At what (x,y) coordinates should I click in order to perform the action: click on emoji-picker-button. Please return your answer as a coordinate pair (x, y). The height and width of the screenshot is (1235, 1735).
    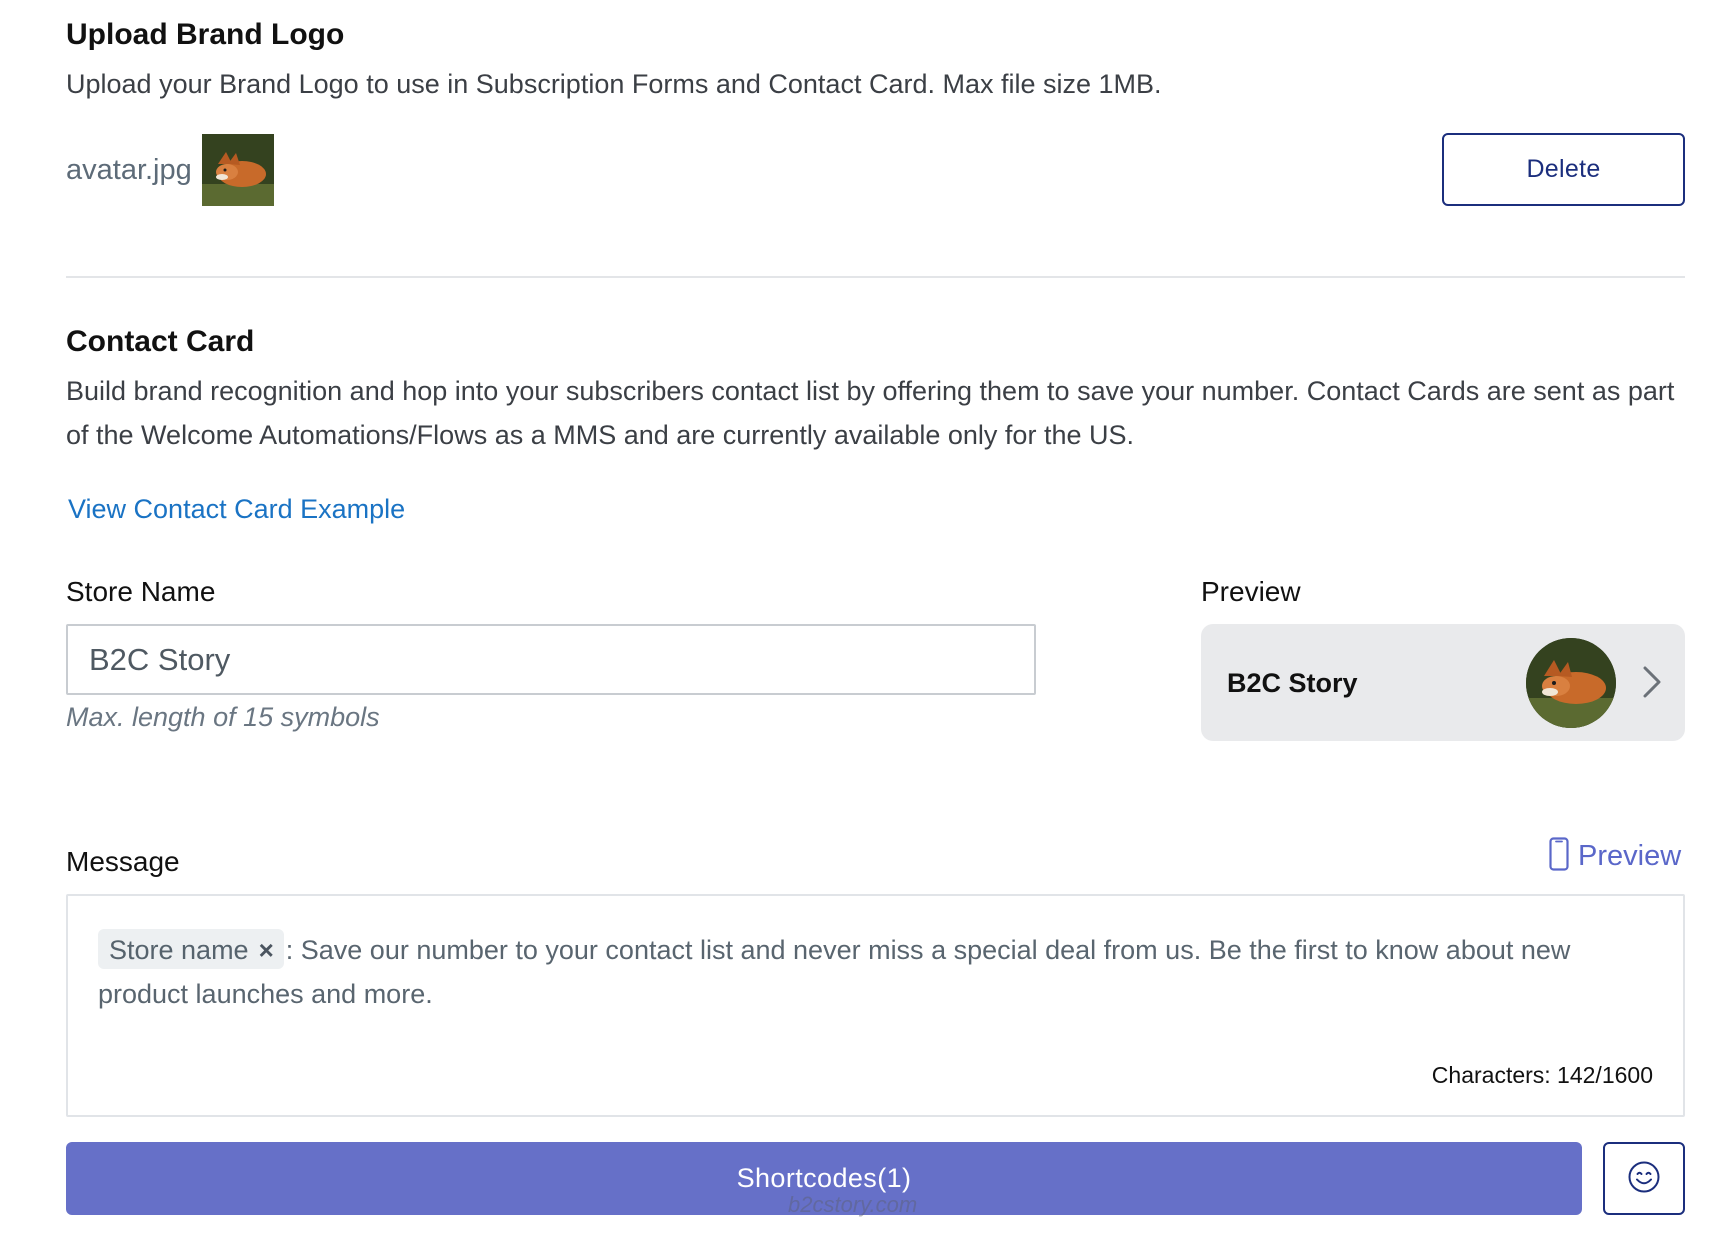
    Looking at the image, I should click on (1644, 1178).